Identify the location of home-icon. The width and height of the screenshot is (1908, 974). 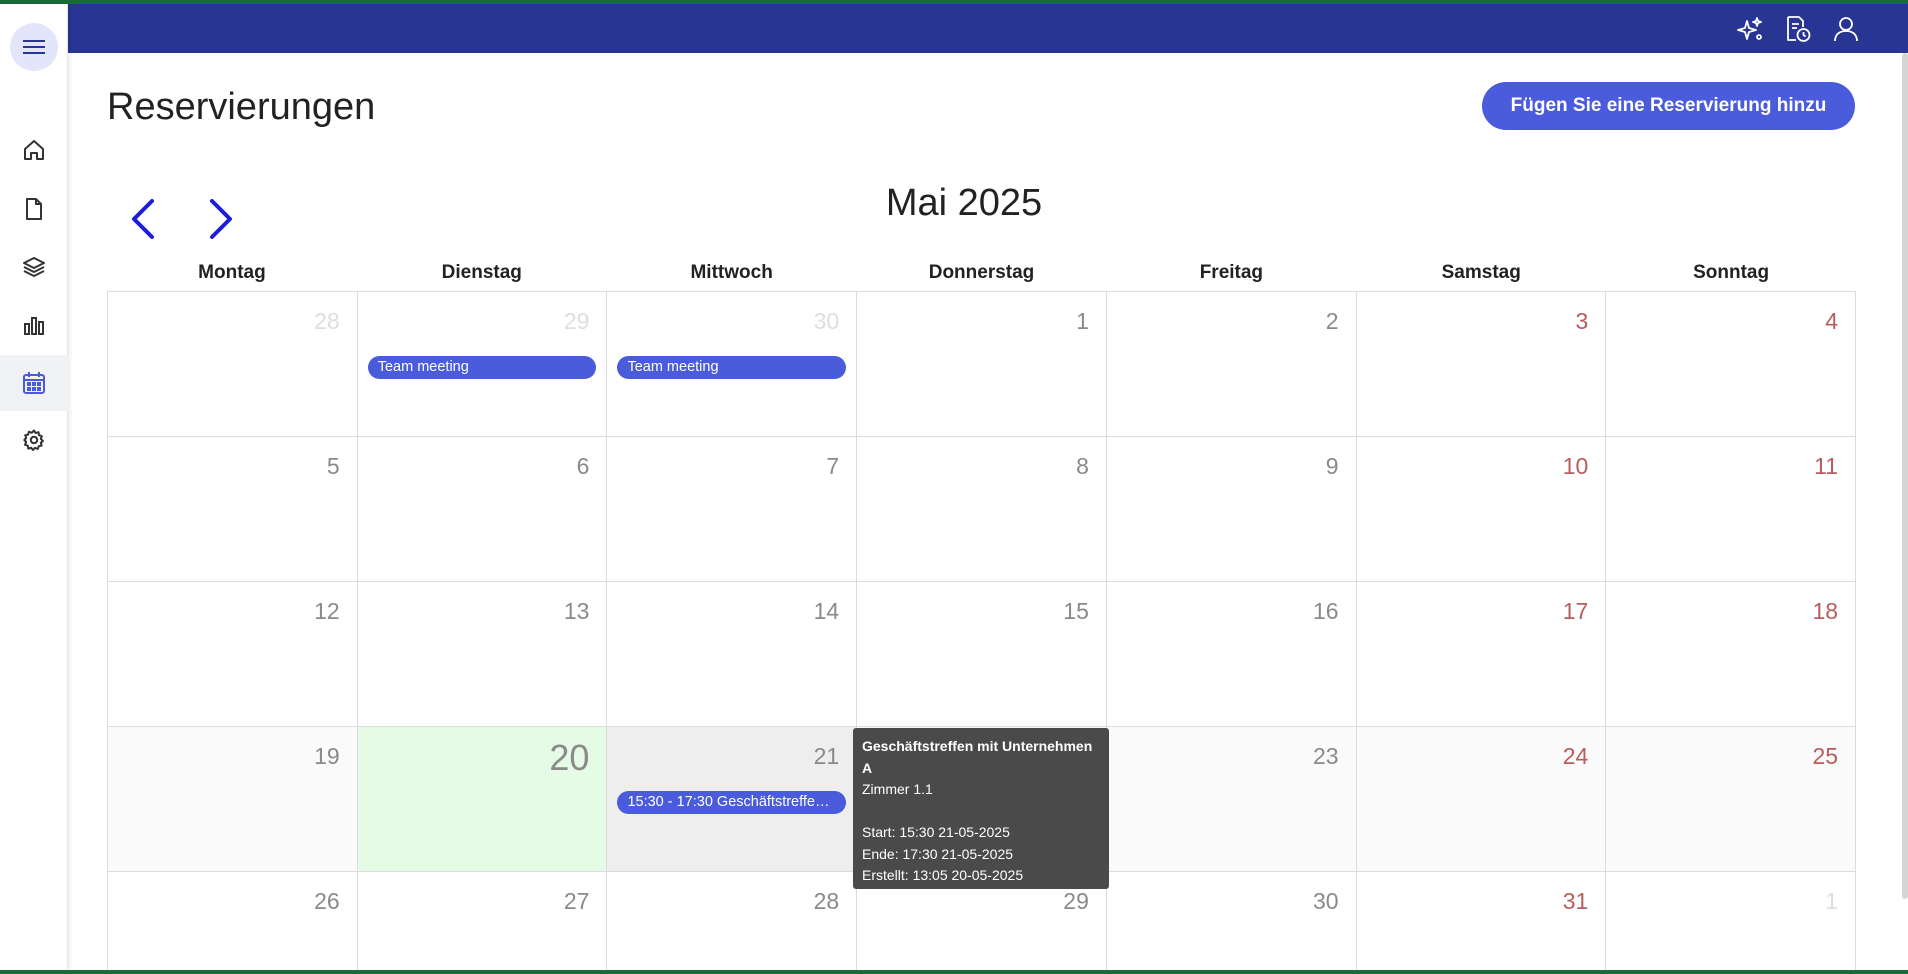
(34, 150).